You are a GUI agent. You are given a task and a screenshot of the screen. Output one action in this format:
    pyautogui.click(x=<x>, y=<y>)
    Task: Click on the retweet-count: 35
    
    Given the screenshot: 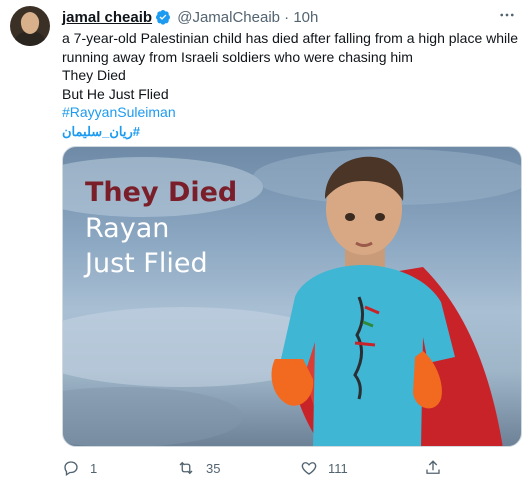 What is the action you would take?
    pyautogui.click(x=213, y=468)
    